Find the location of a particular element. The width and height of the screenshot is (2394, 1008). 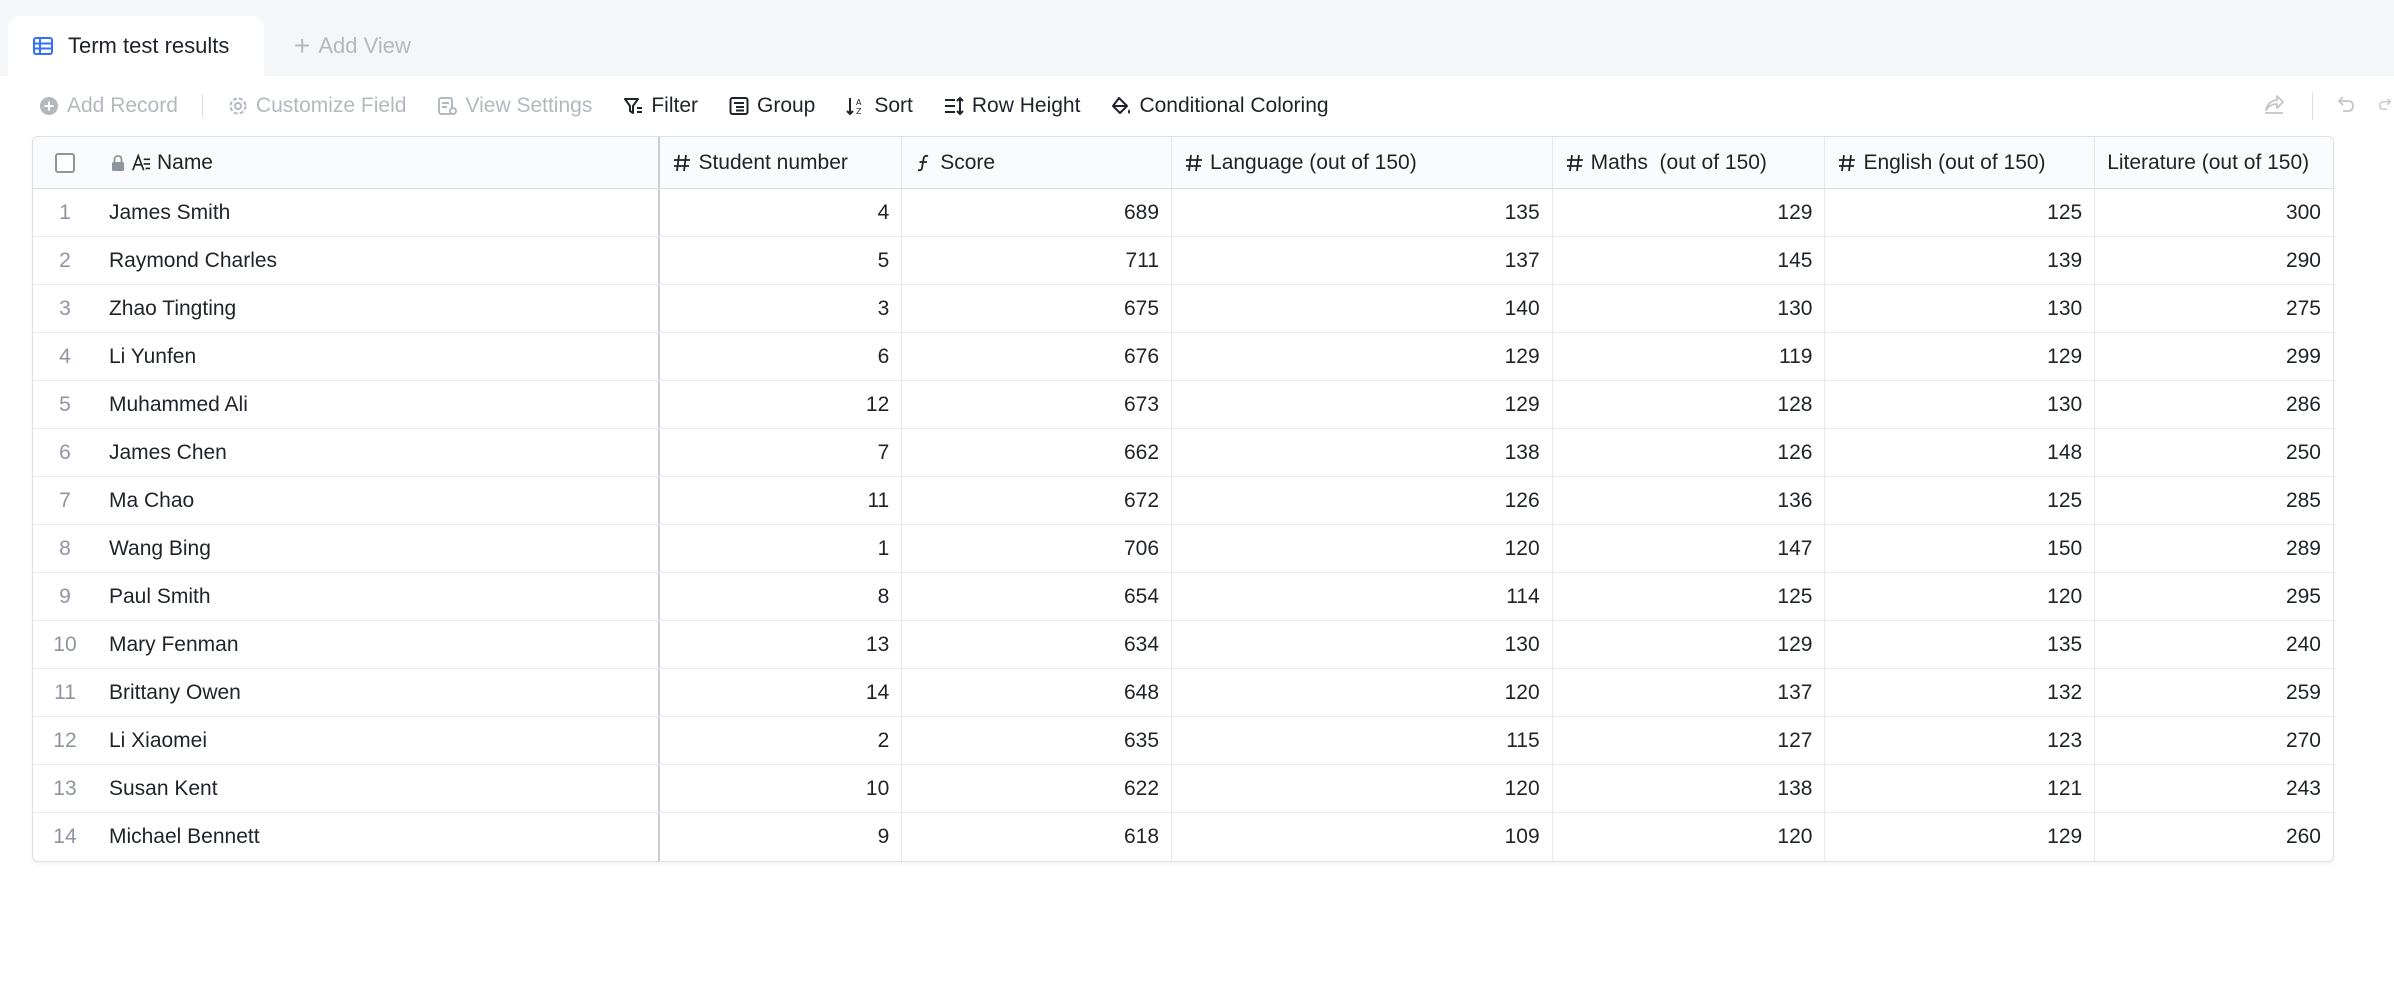

cell-language: 137 is located at coordinates (1362, 260).